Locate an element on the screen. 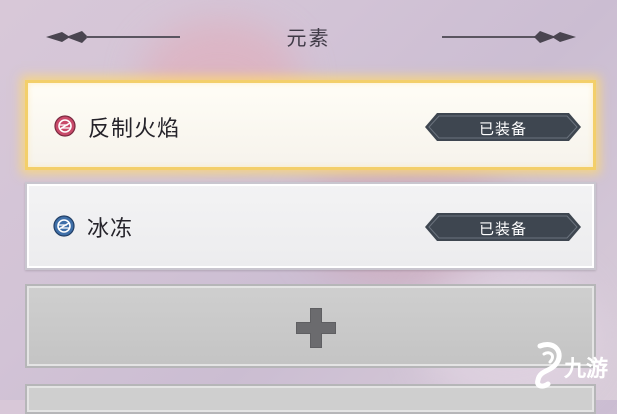 This screenshot has height=414, width=617. freeze-element-icon is located at coordinates (64, 226).